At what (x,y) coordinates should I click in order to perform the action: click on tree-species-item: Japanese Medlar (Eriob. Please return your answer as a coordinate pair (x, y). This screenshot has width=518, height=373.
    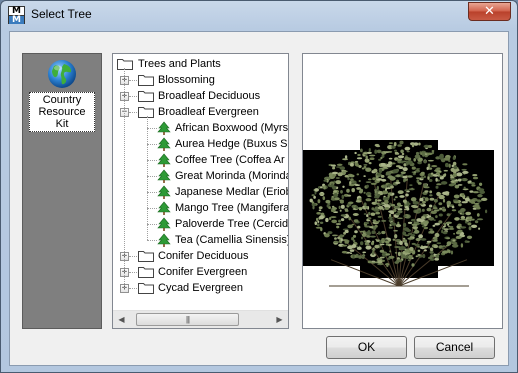
    Looking at the image, I should click on (222, 192).